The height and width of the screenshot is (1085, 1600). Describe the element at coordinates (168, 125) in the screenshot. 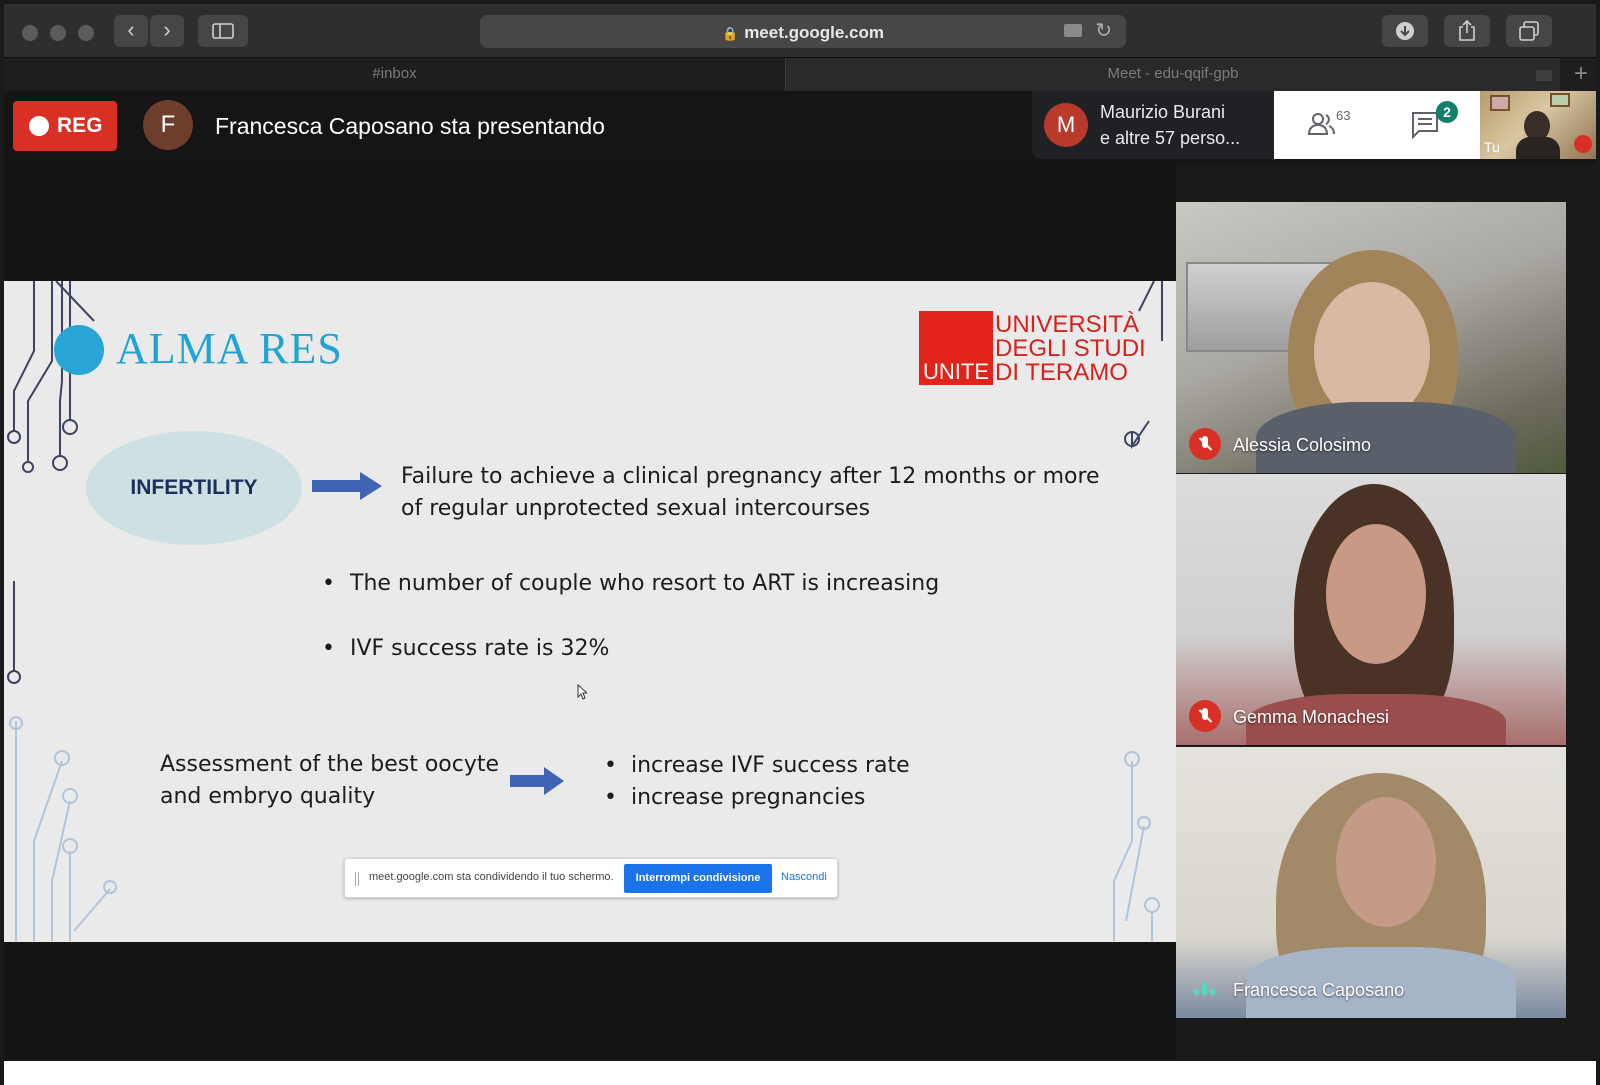

I see `presenter-avatar: F` at that location.